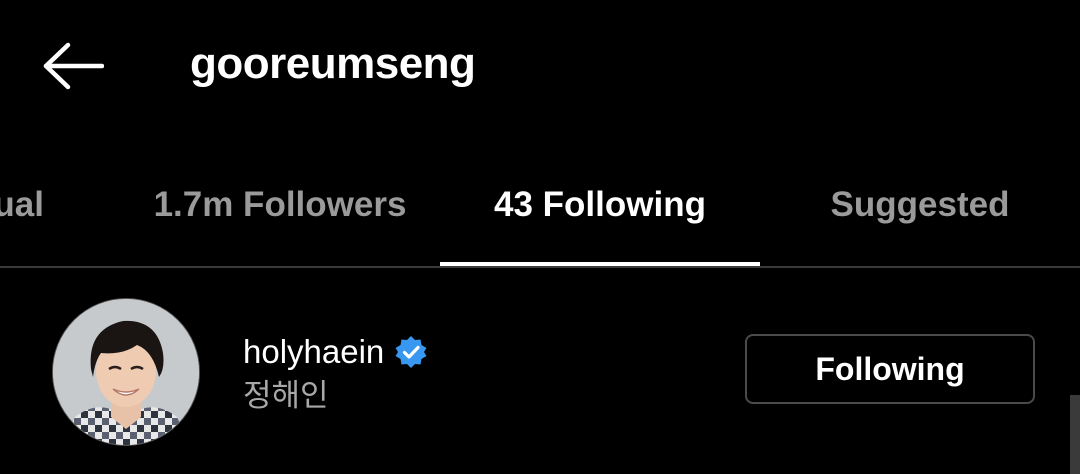 This screenshot has width=1080, height=474. Describe the element at coordinates (333, 63) in the screenshot. I see `page-title: gooreumseng` at that location.